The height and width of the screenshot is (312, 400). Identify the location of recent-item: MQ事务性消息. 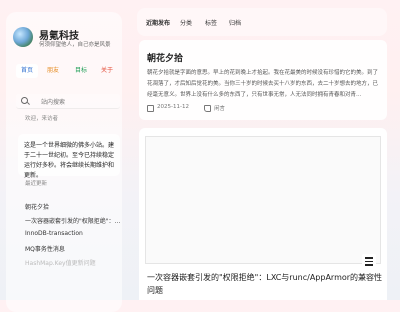
(45, 248).